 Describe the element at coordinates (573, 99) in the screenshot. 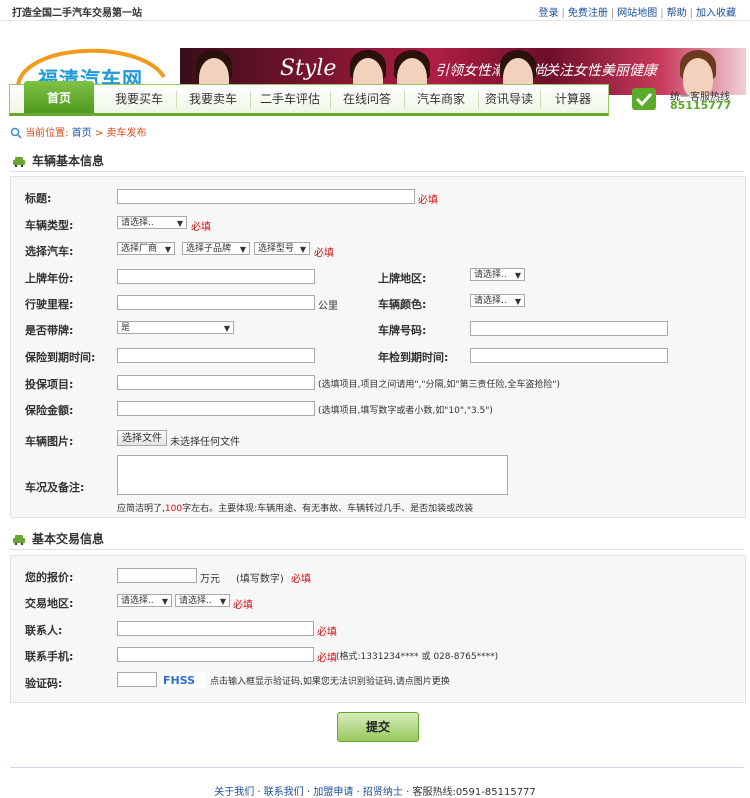

I see `nav-calculator: 计算器` at that location.